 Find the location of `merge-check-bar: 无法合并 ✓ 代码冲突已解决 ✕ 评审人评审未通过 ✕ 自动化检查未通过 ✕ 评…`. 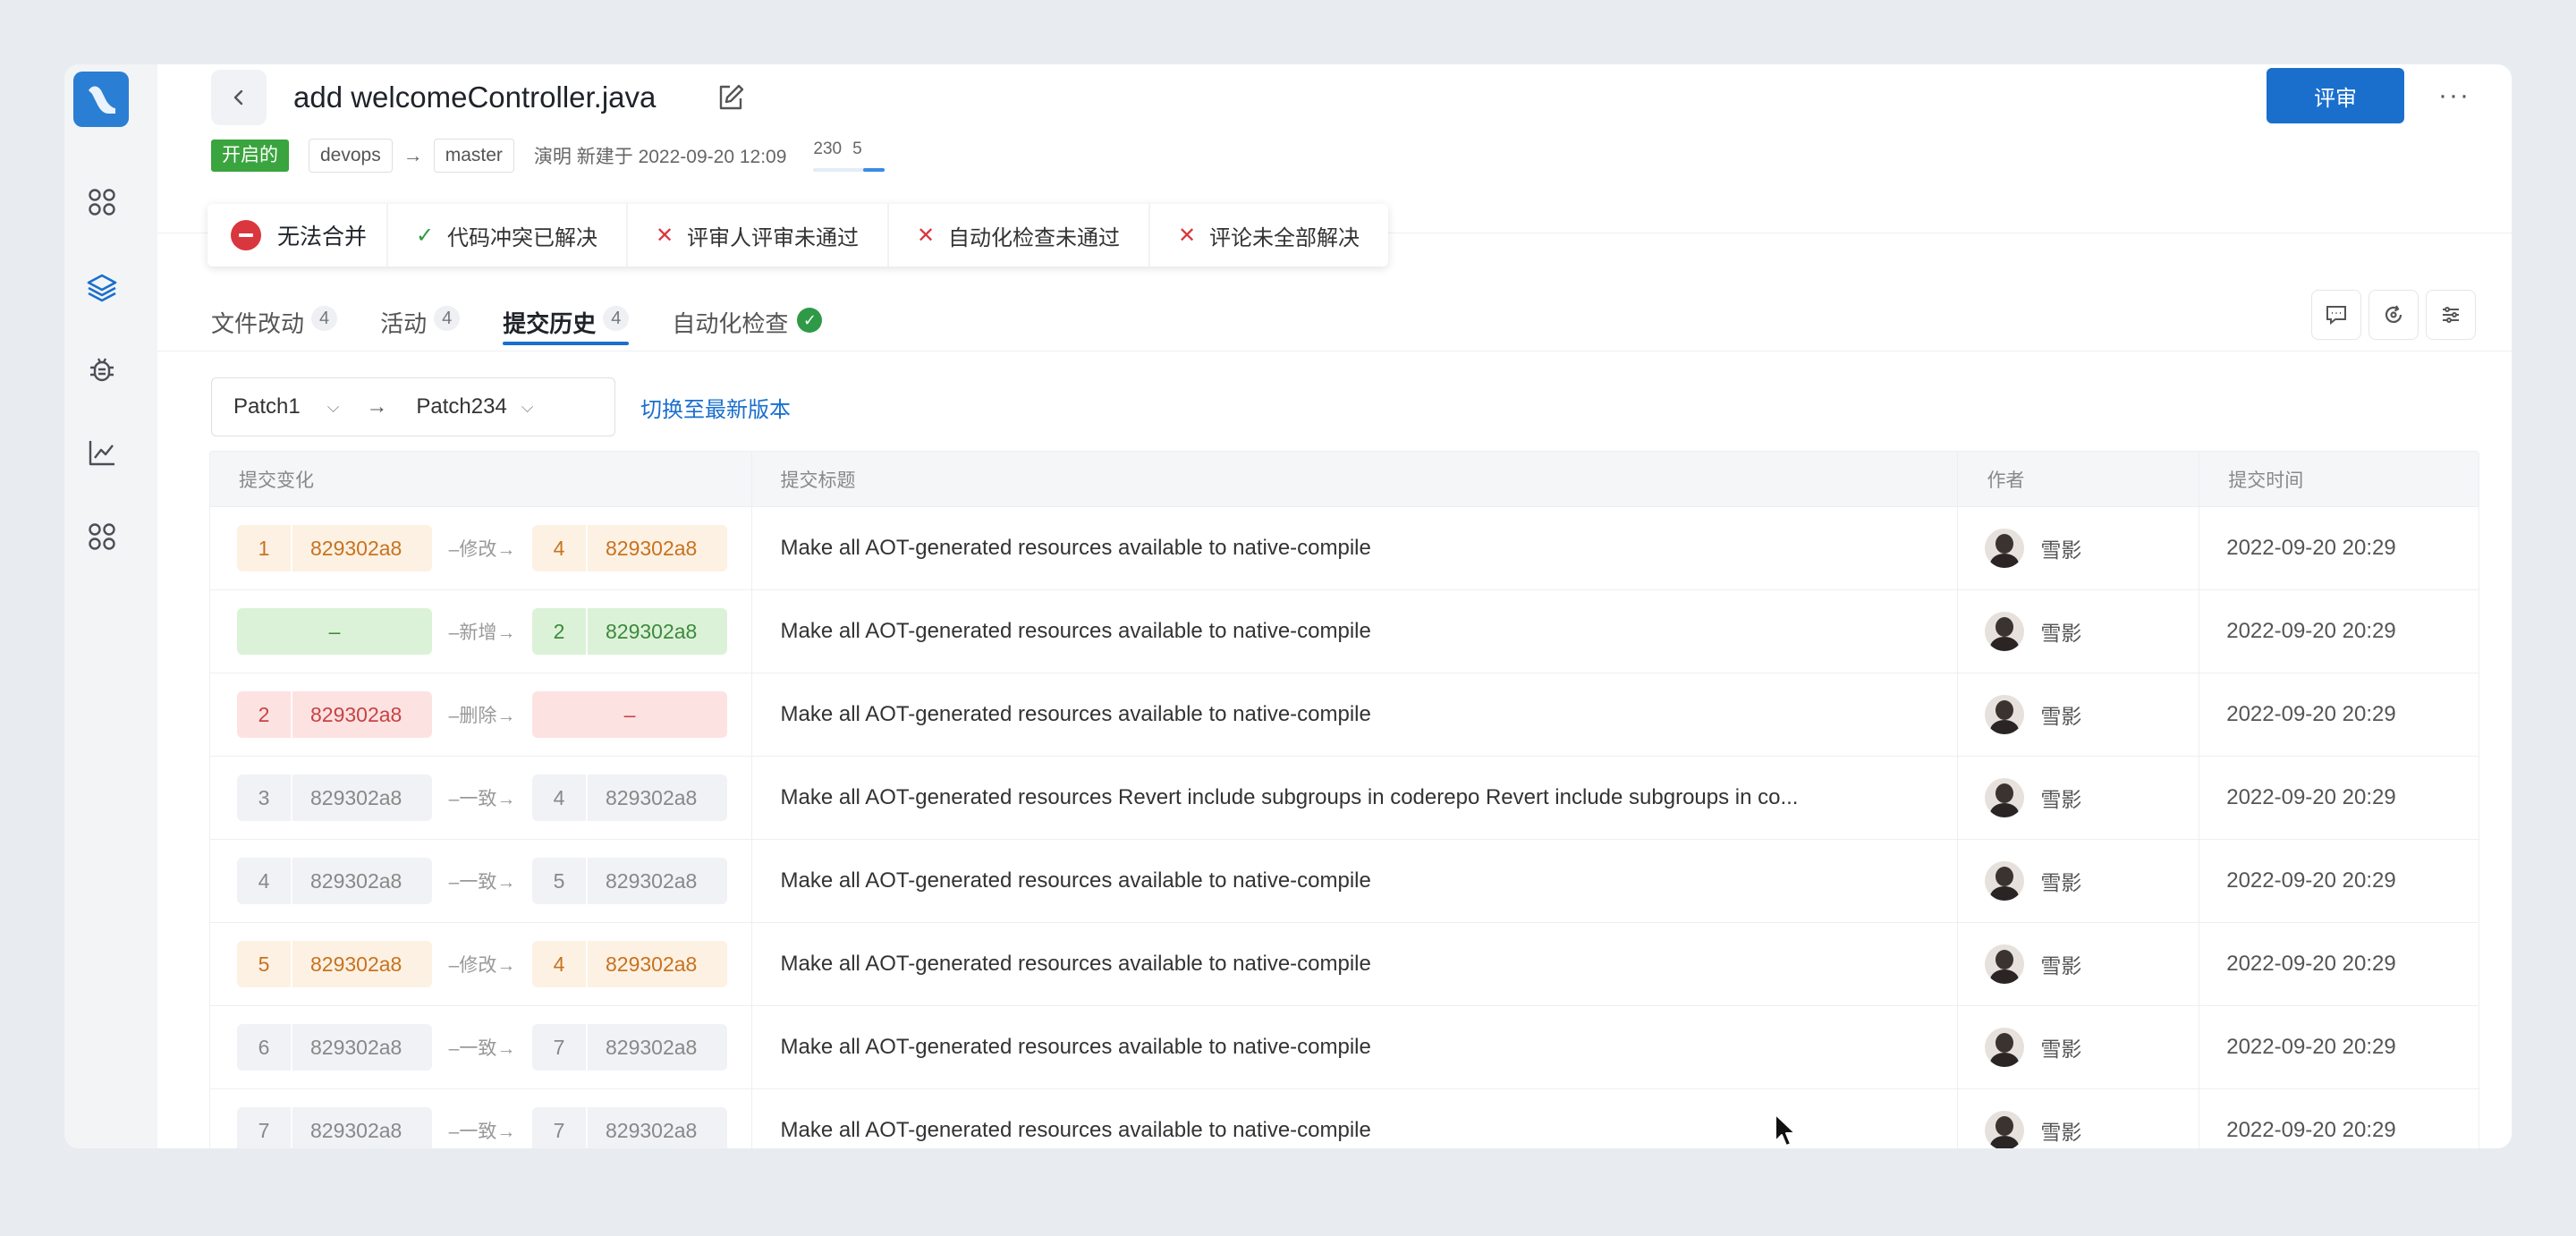

merge-check-bar: 无法合并 ✓ 代码冲突已解决 ✕ 评审人评审未通过 ✕ 自动化检查未通过 ✕ 评… is located at coordinates (798, 236).